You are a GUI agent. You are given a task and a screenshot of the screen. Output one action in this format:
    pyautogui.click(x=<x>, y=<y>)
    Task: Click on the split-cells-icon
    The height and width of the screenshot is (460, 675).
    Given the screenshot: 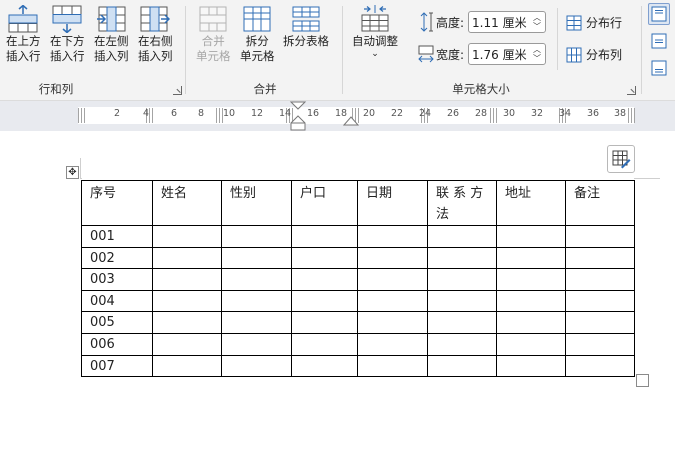 What is the action you would take?
    pyautogui.click(x=257, y=19)
    